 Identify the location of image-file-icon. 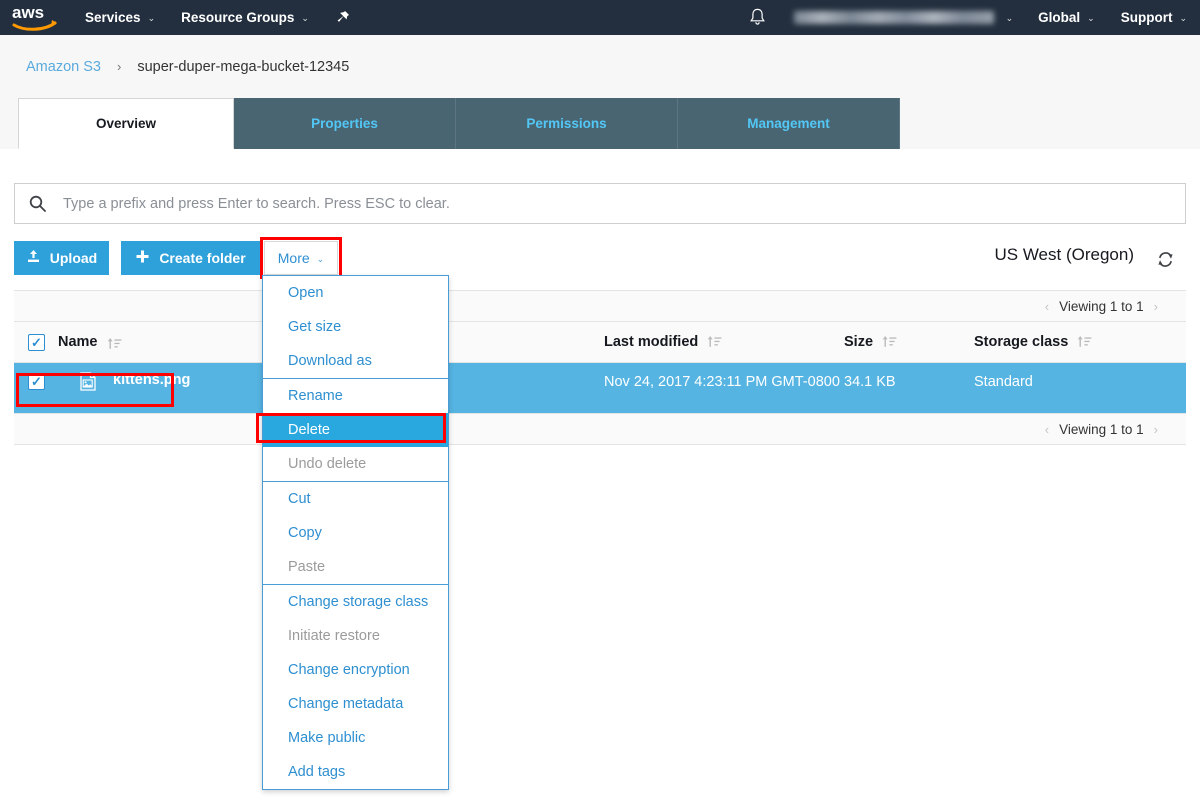
(88, 381).